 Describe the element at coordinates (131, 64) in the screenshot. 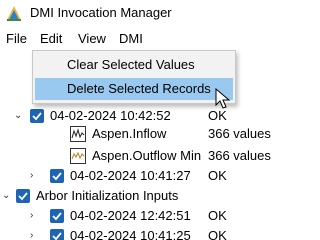

I see `menu-item-label: Clear Selected Values` at that location.